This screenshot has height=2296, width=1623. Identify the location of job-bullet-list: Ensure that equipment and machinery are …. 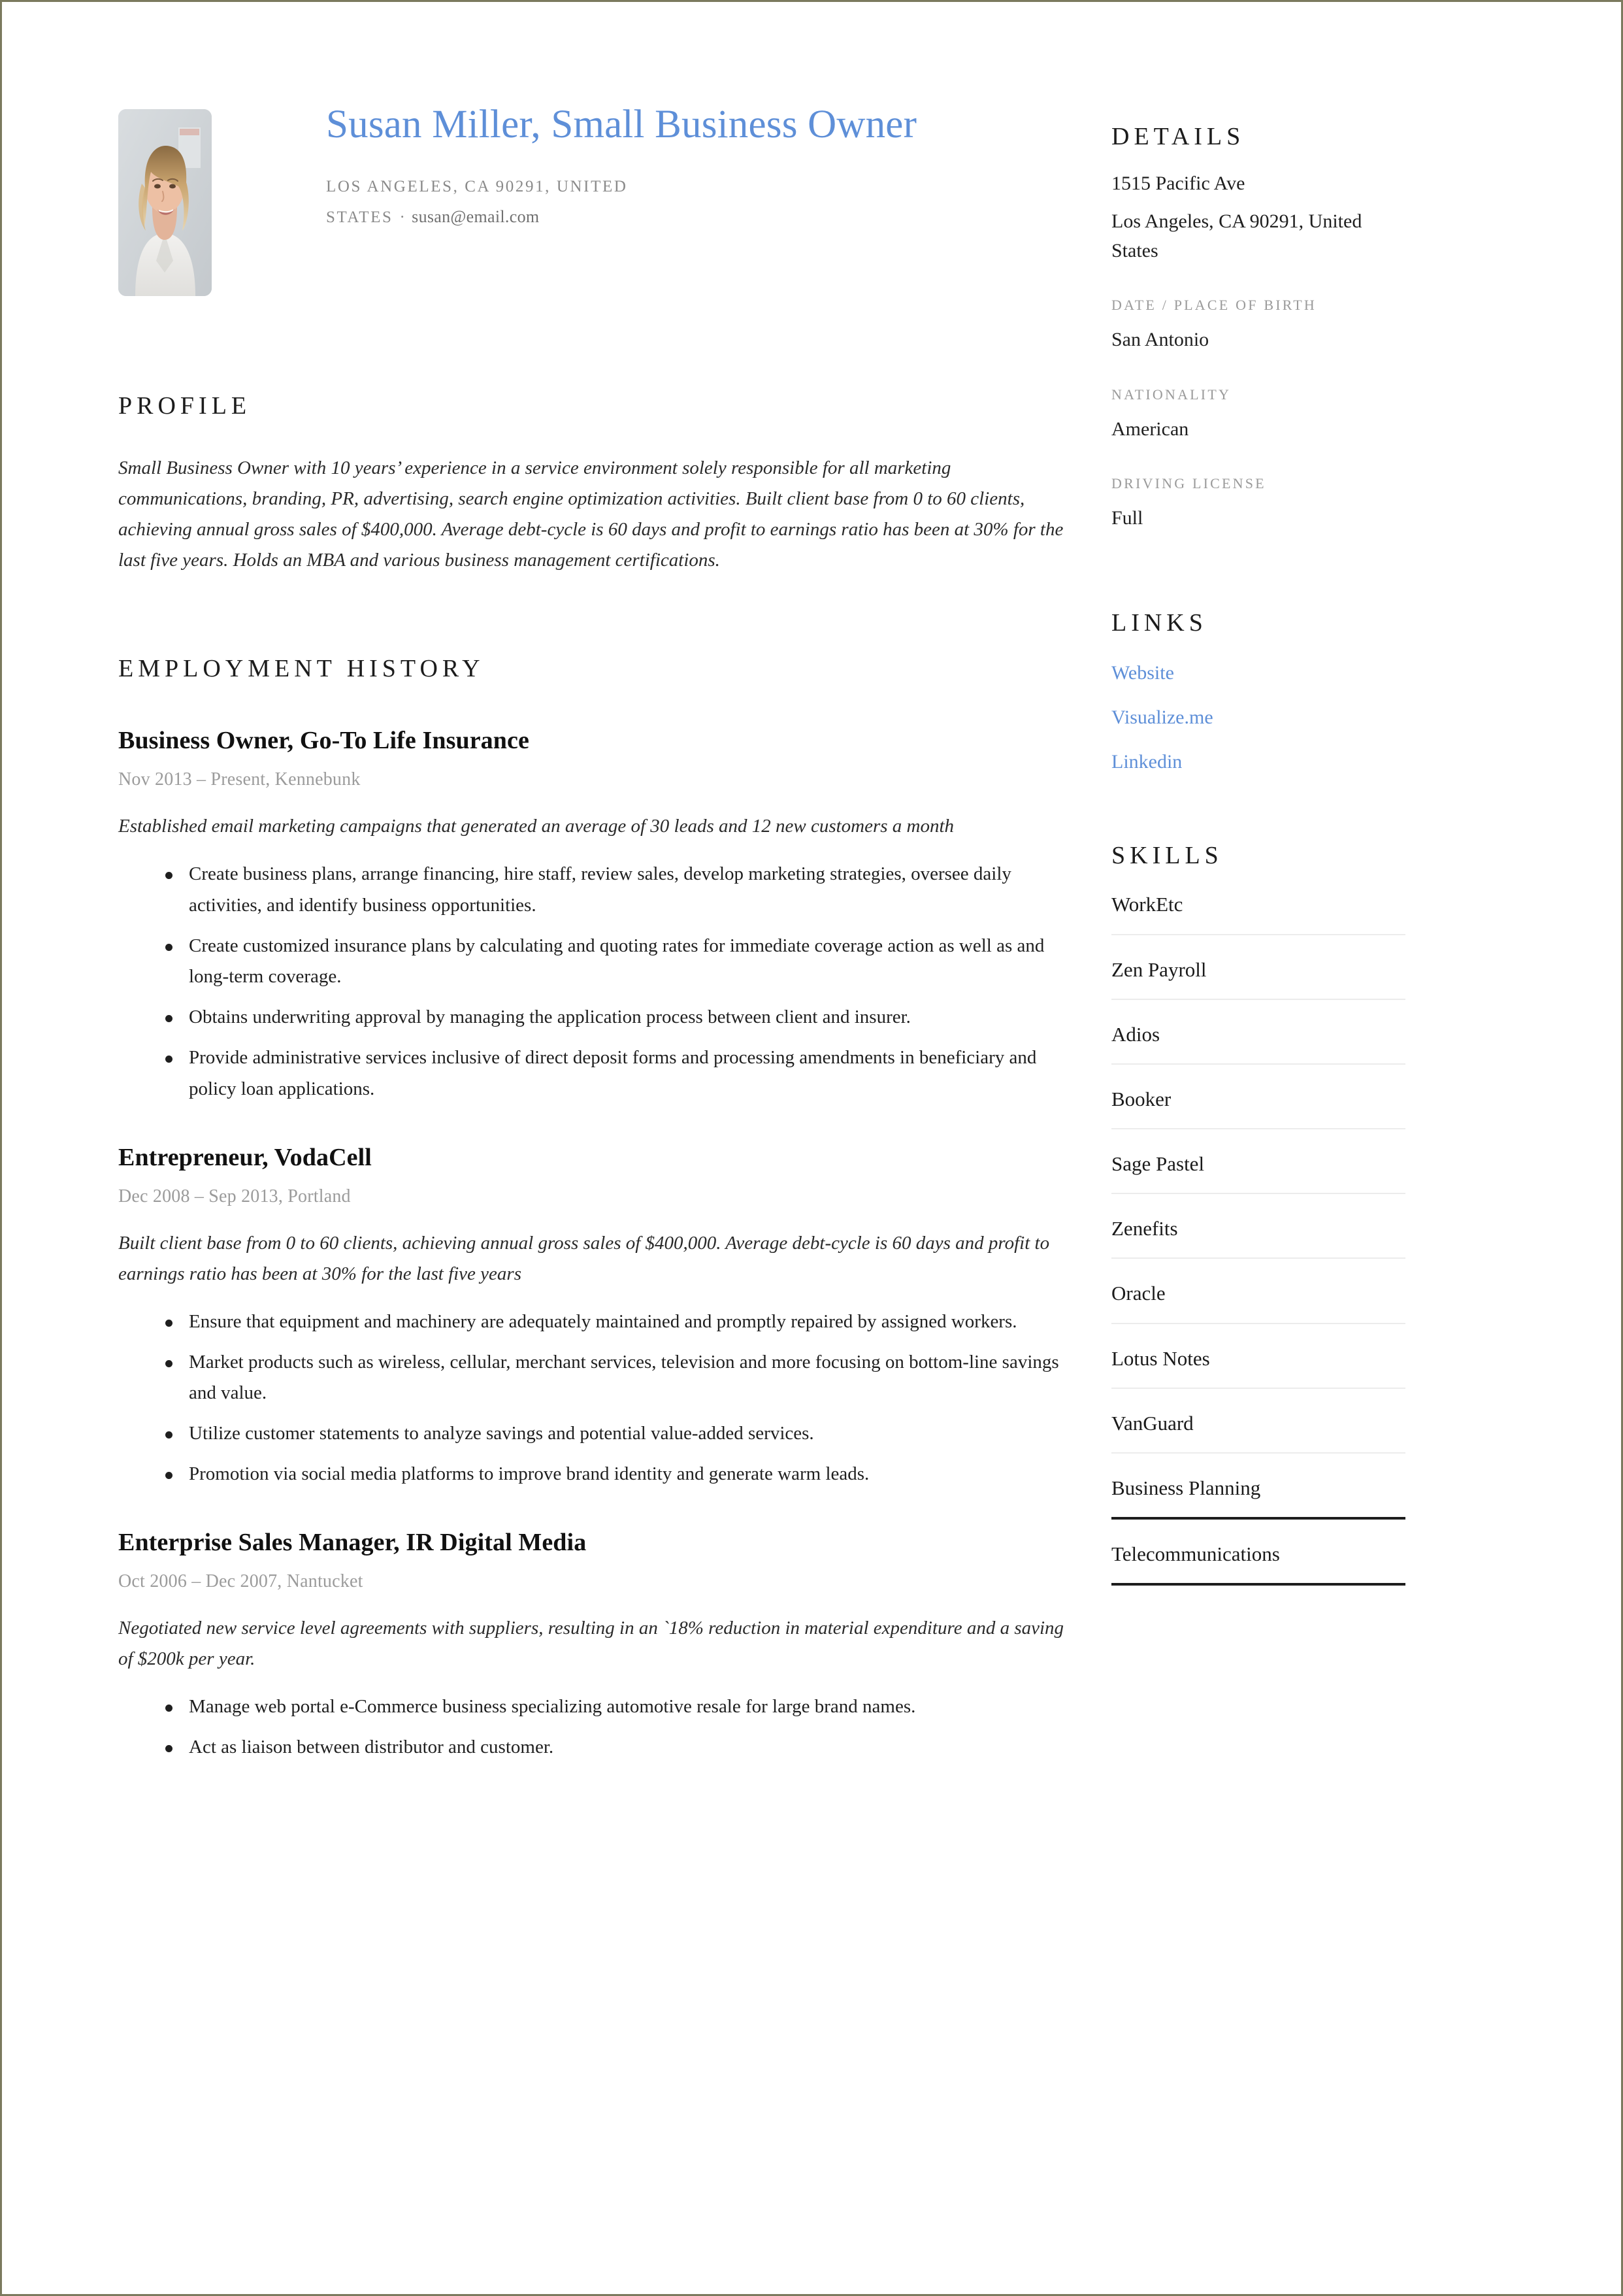
(601, 1398).